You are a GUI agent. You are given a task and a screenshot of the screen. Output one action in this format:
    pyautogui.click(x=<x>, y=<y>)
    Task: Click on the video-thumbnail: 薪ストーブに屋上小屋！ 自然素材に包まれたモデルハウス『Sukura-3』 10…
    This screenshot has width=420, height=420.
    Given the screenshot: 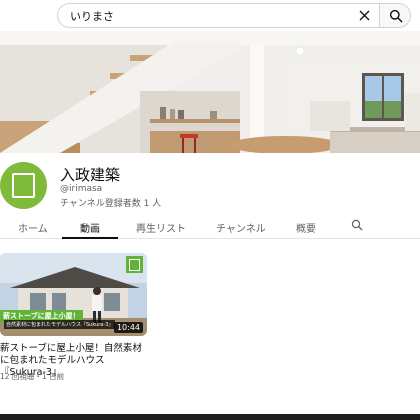 What is the action you would take?
    pyautogui.click(x=73, y=294)
    